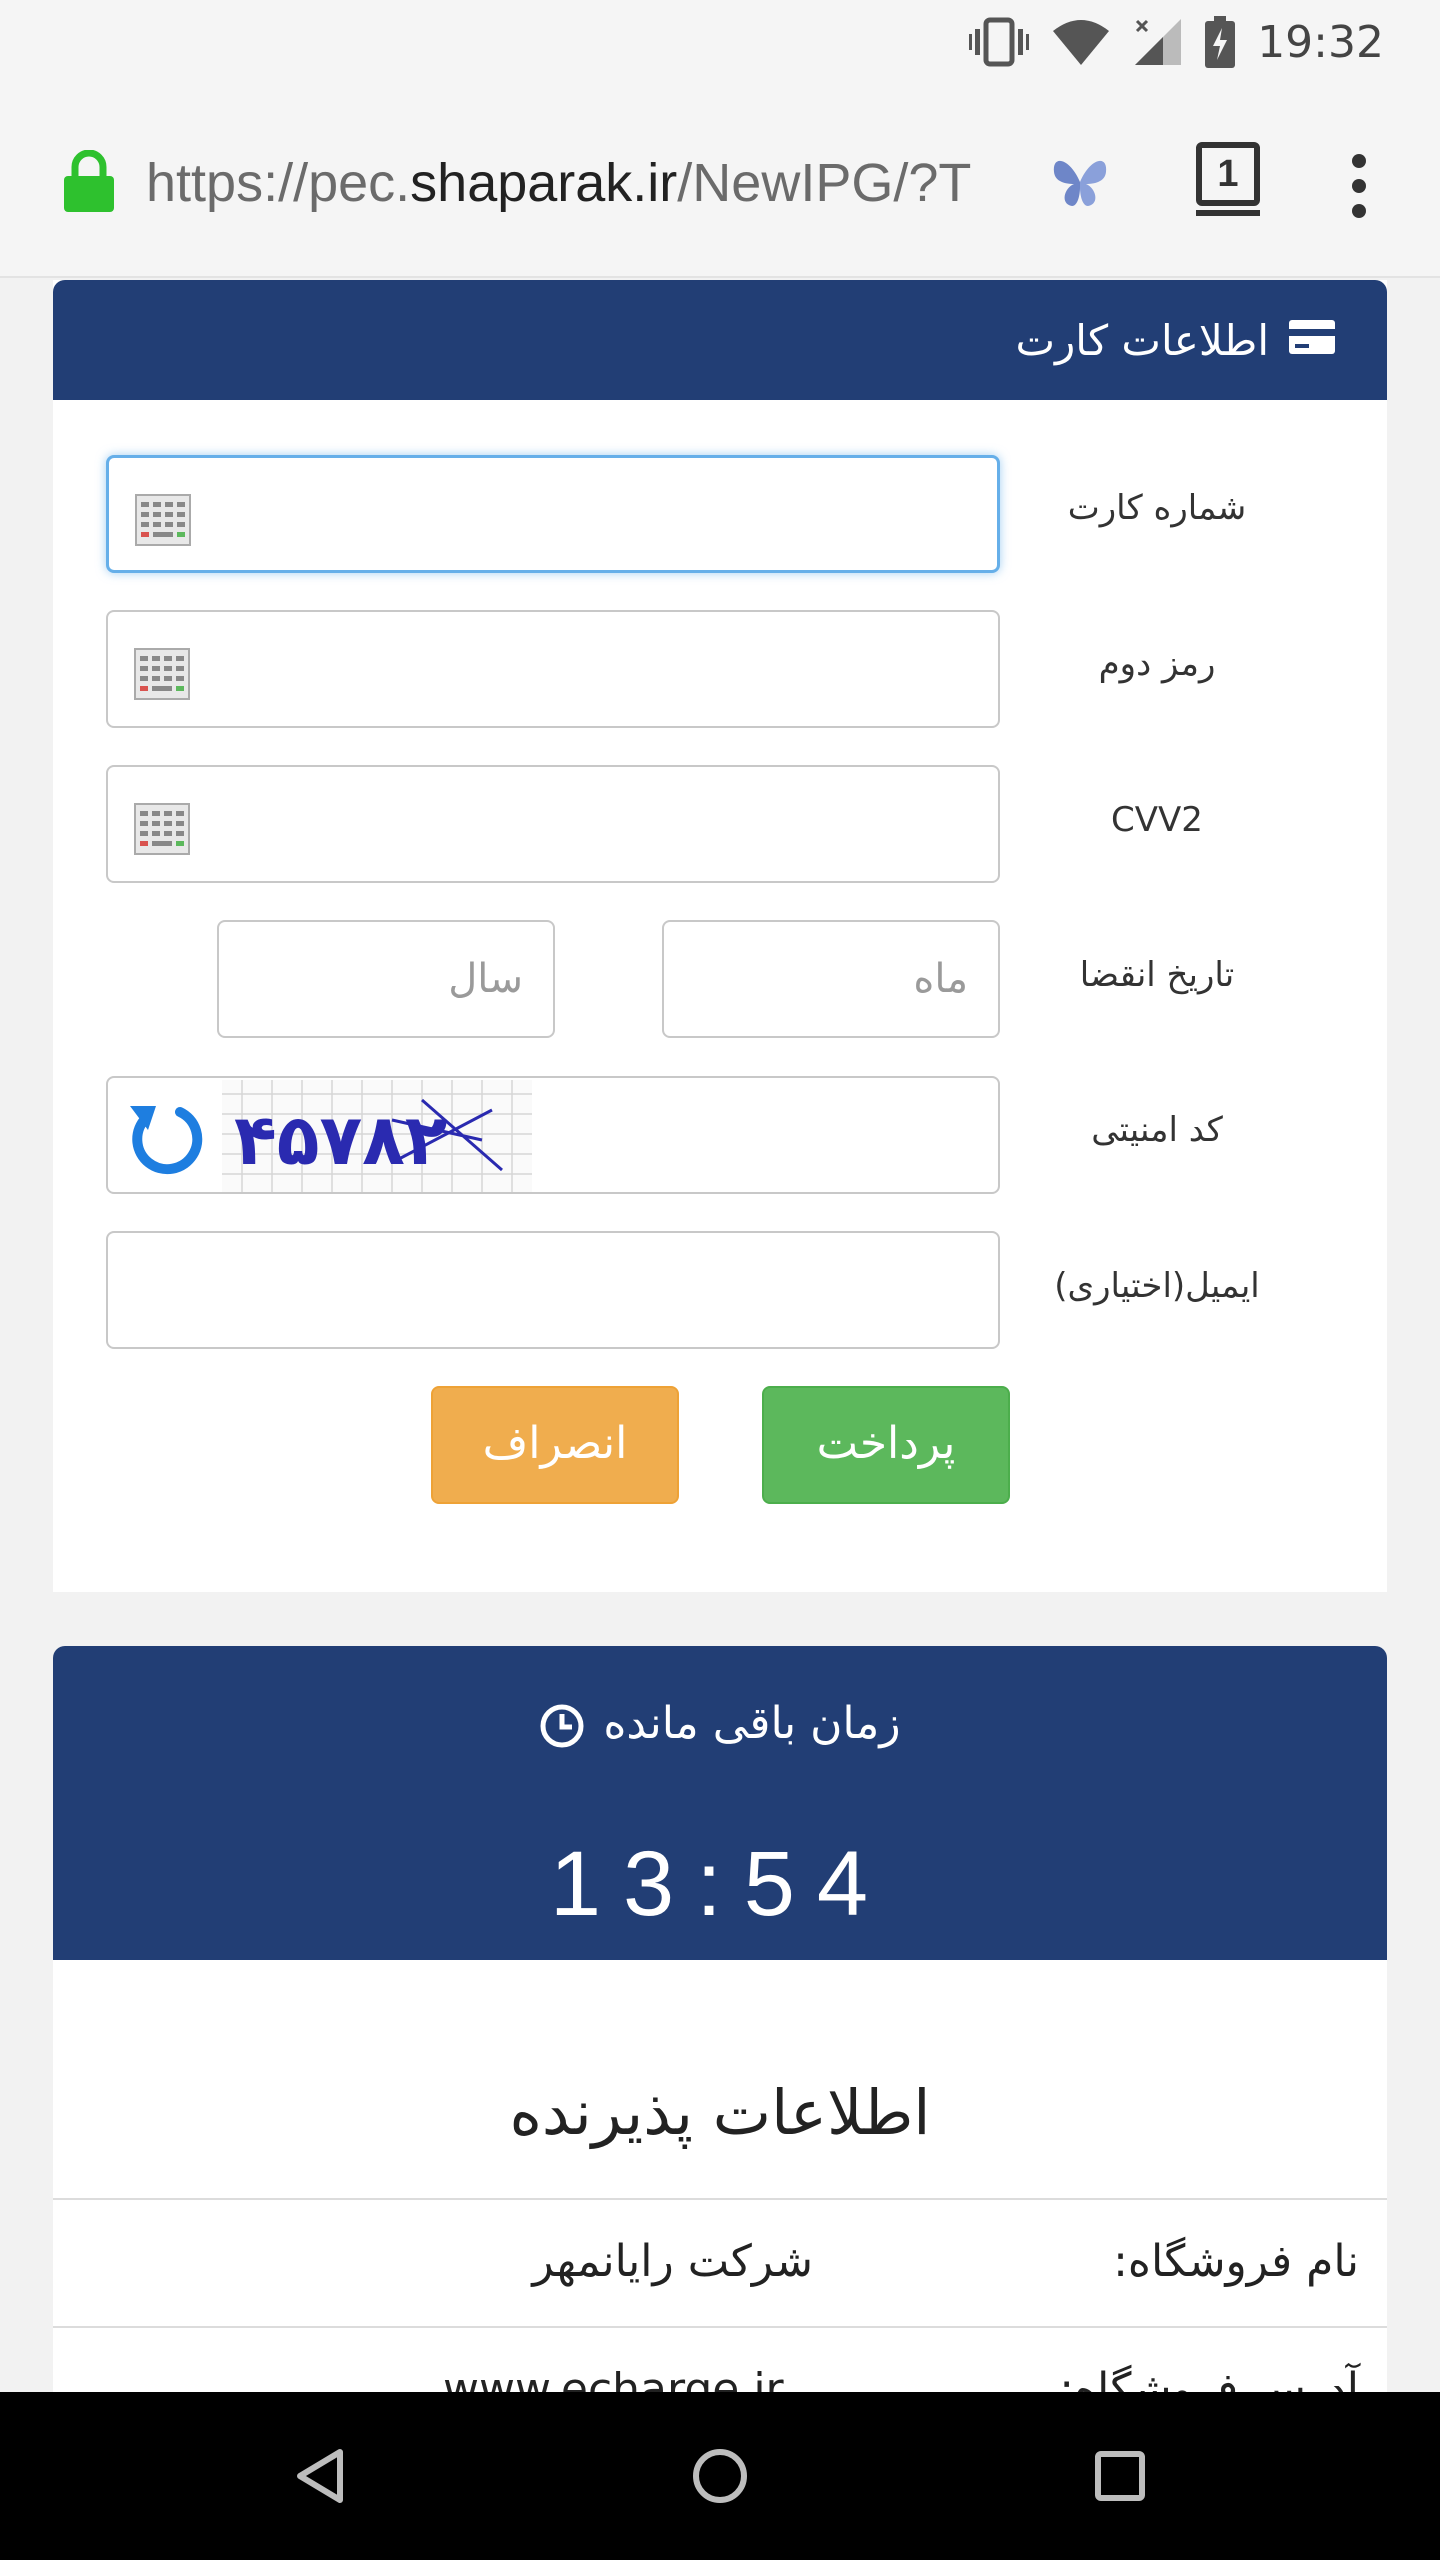  I want to click on url-host: shaparak.ir, so click(544, 183).